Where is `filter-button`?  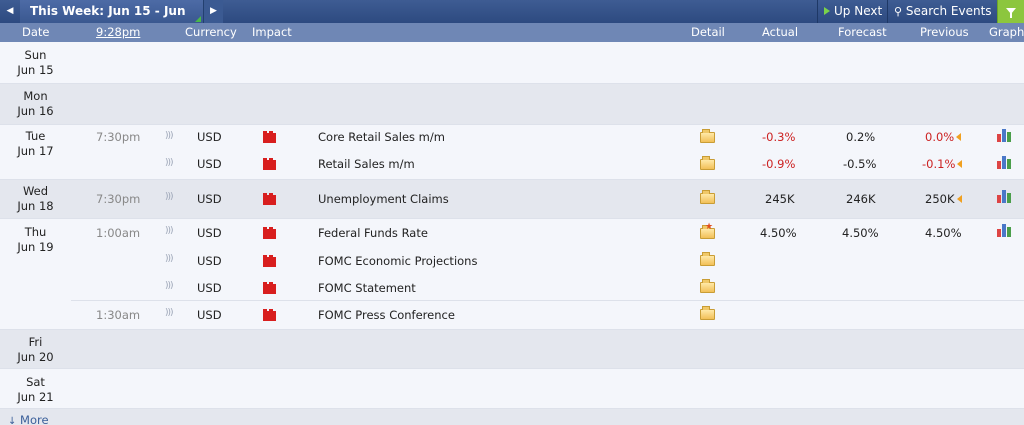
filter-button is located at coordinates (1010, 11).